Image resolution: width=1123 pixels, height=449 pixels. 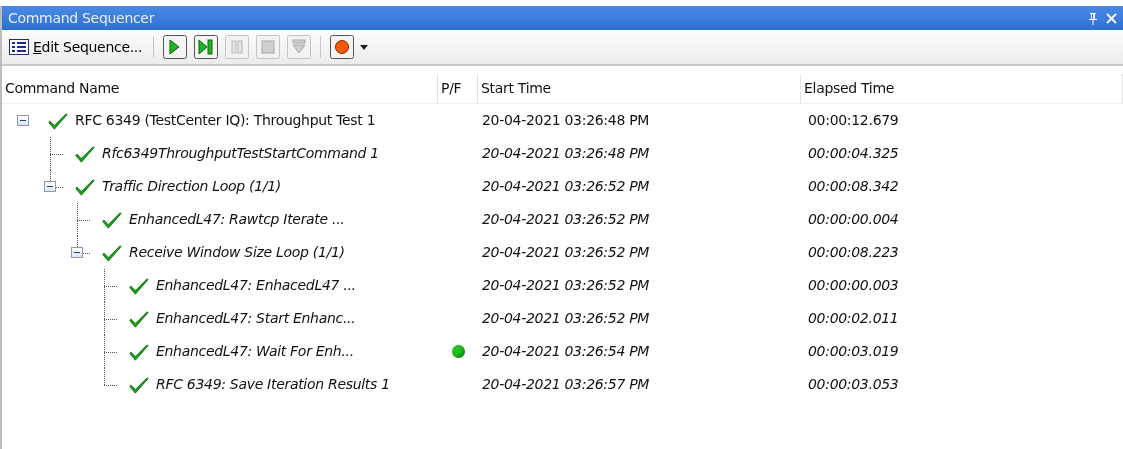 What do you see at coordinates (566, 351) in the screenshot?
I see `start-time: 20-04-2021 03:26:54 PM` at bounding box center [566, 351].